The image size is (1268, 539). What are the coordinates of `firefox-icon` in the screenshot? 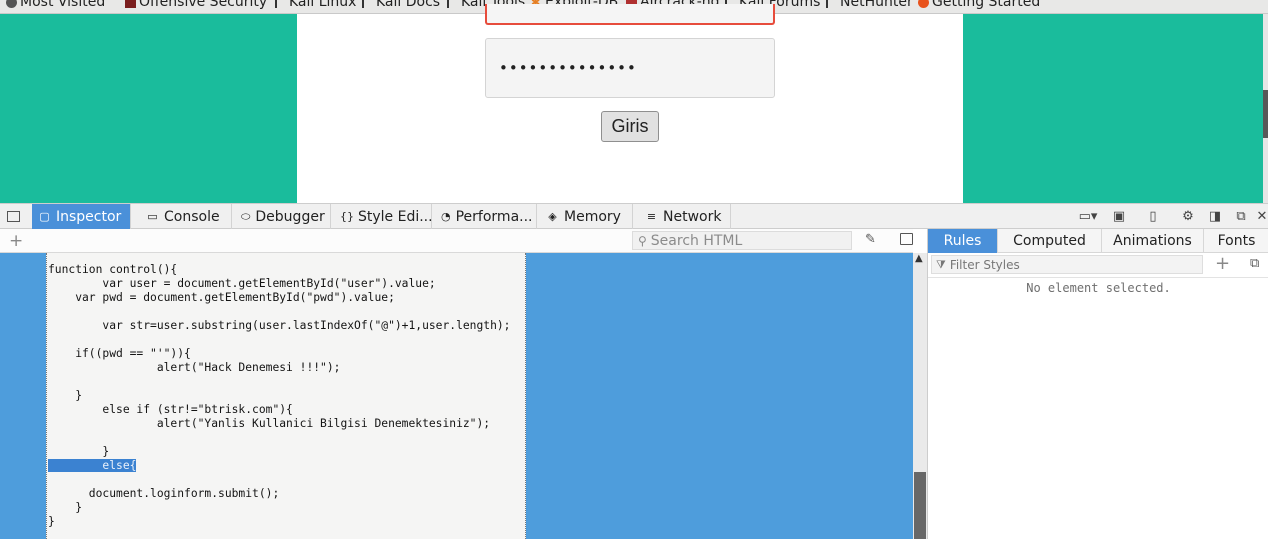 It's located at (923, 4).